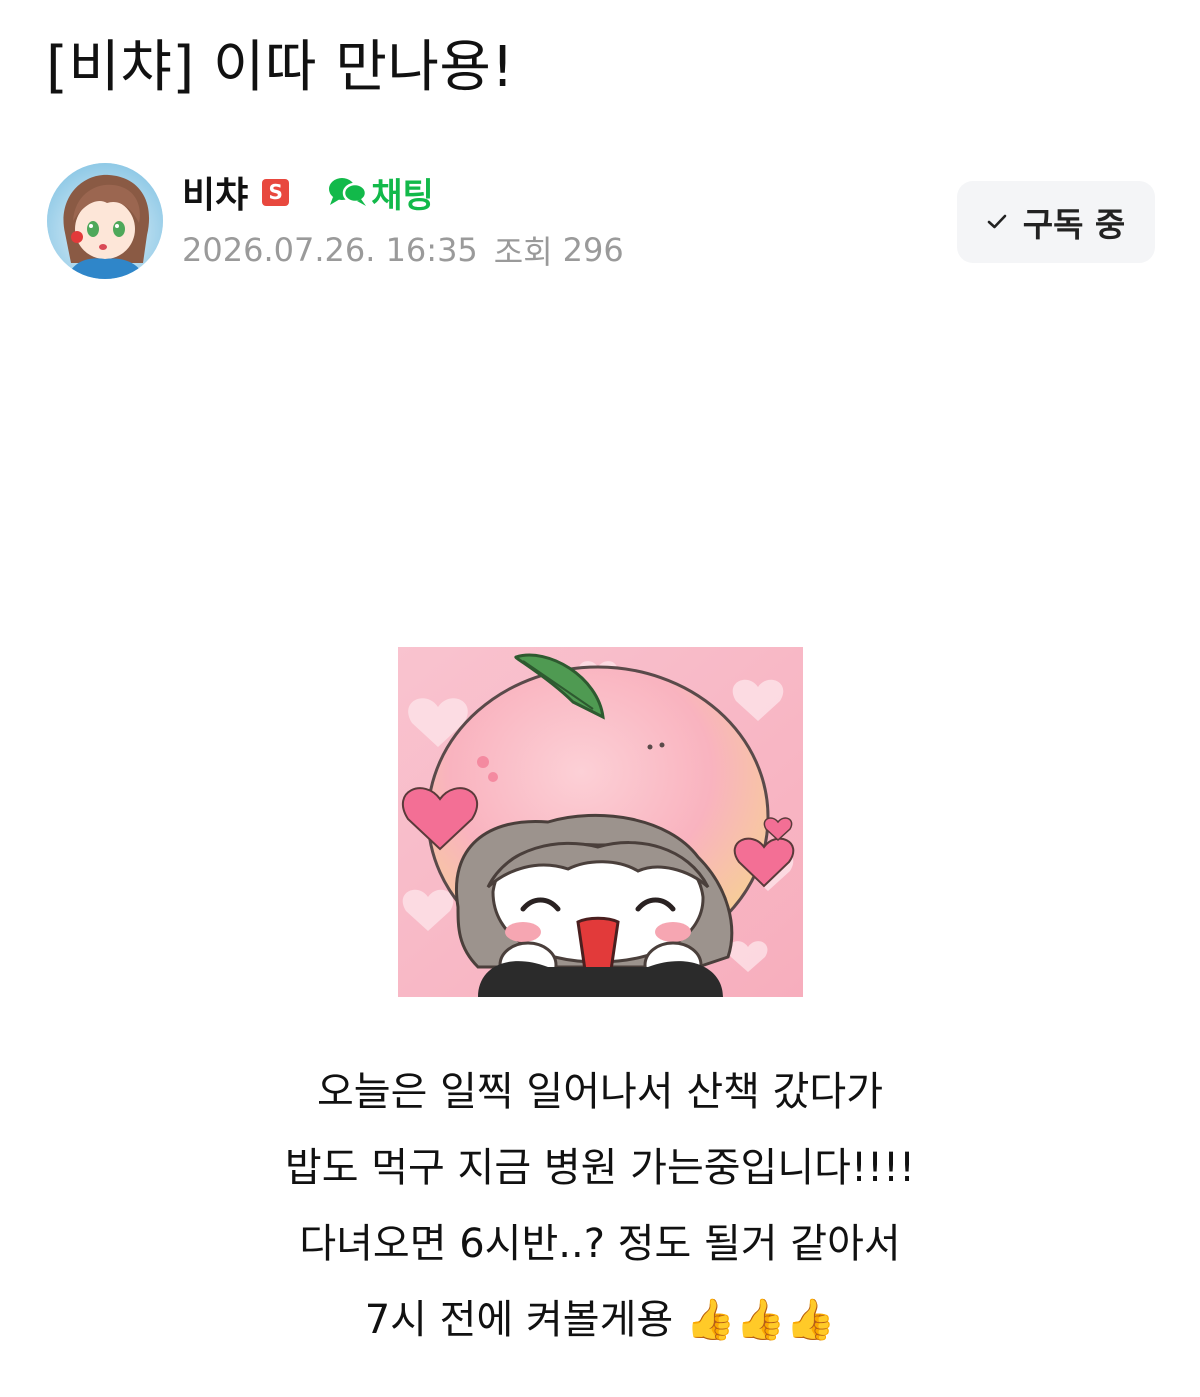  Describe the element at coordinates (308, 192) in the screenshot. I see `author-row: 비챠 S 채팅` at that location.